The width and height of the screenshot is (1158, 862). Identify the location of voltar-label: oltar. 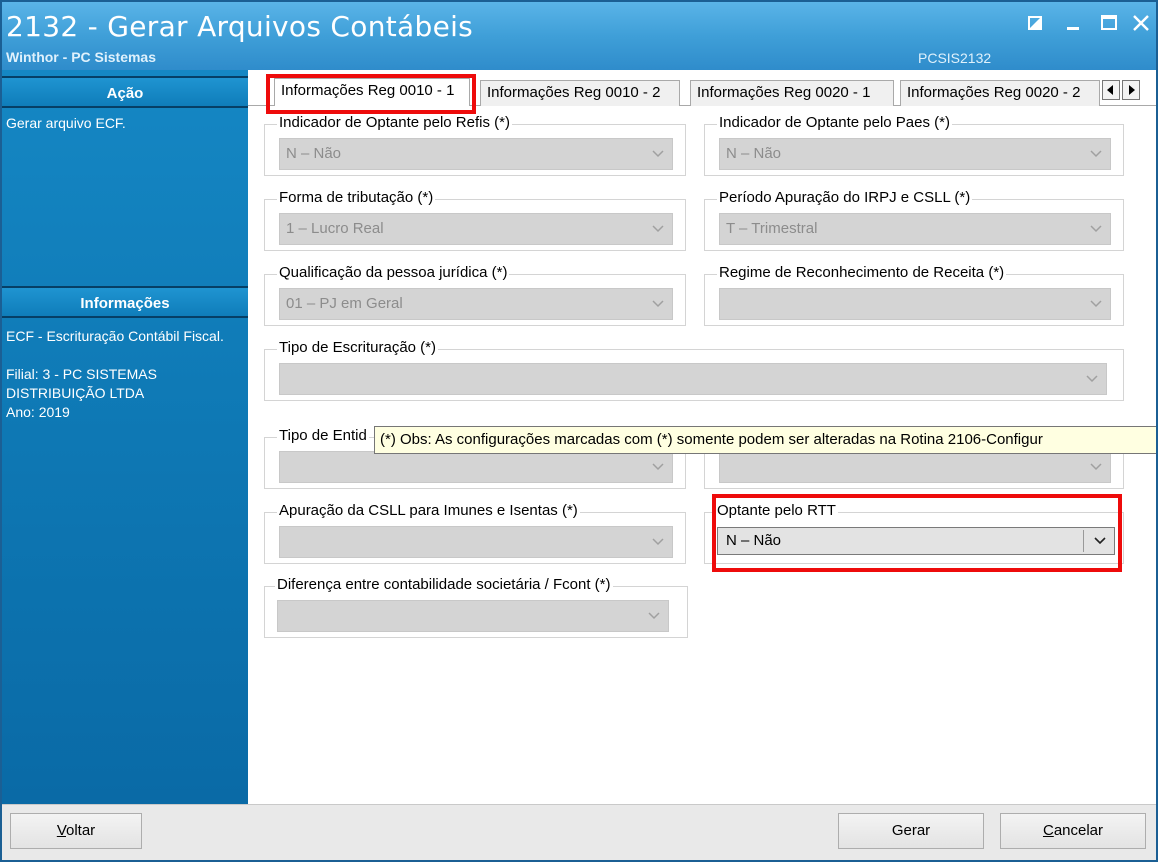
(81, 830).